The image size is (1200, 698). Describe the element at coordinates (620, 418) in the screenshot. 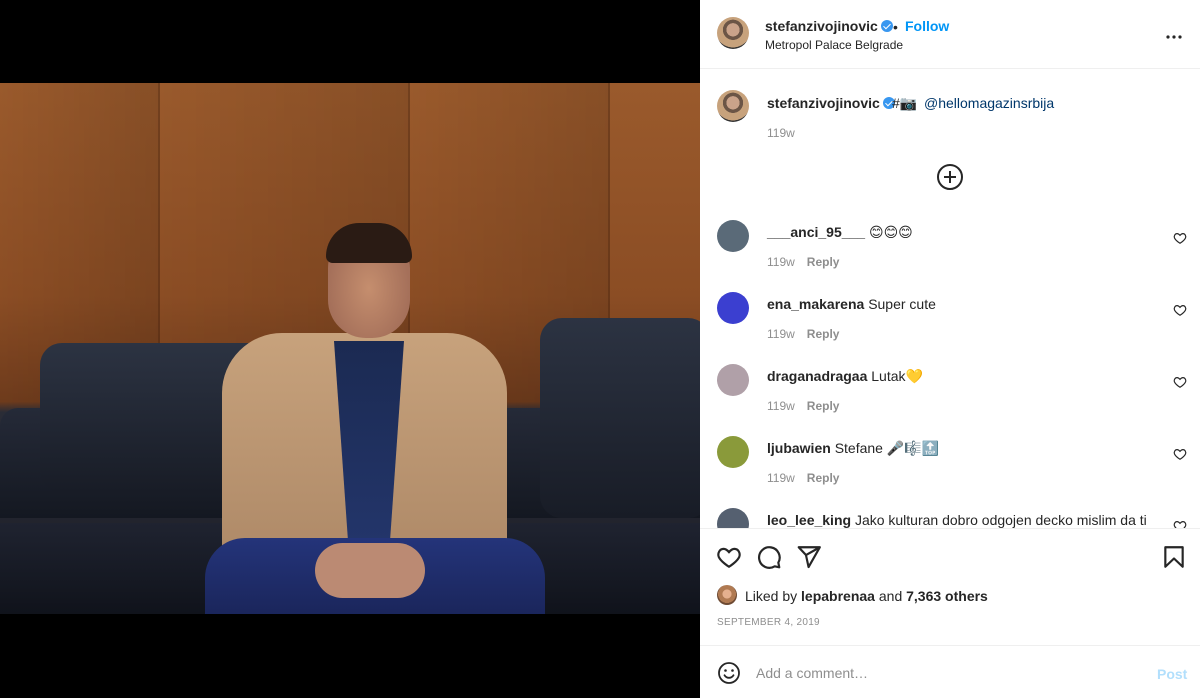

I see `sofa-cushion` at that location.